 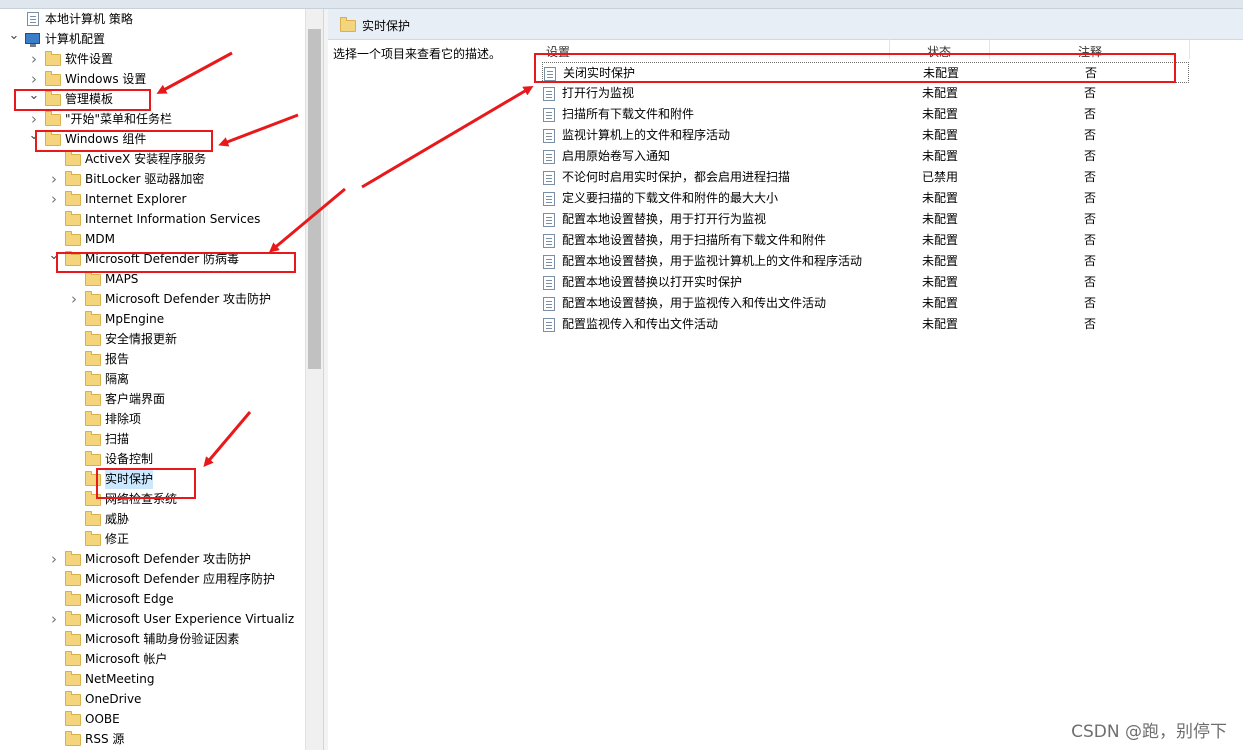 I want to click on tree-item: › Windows 设置, so click(x=152, y=79).